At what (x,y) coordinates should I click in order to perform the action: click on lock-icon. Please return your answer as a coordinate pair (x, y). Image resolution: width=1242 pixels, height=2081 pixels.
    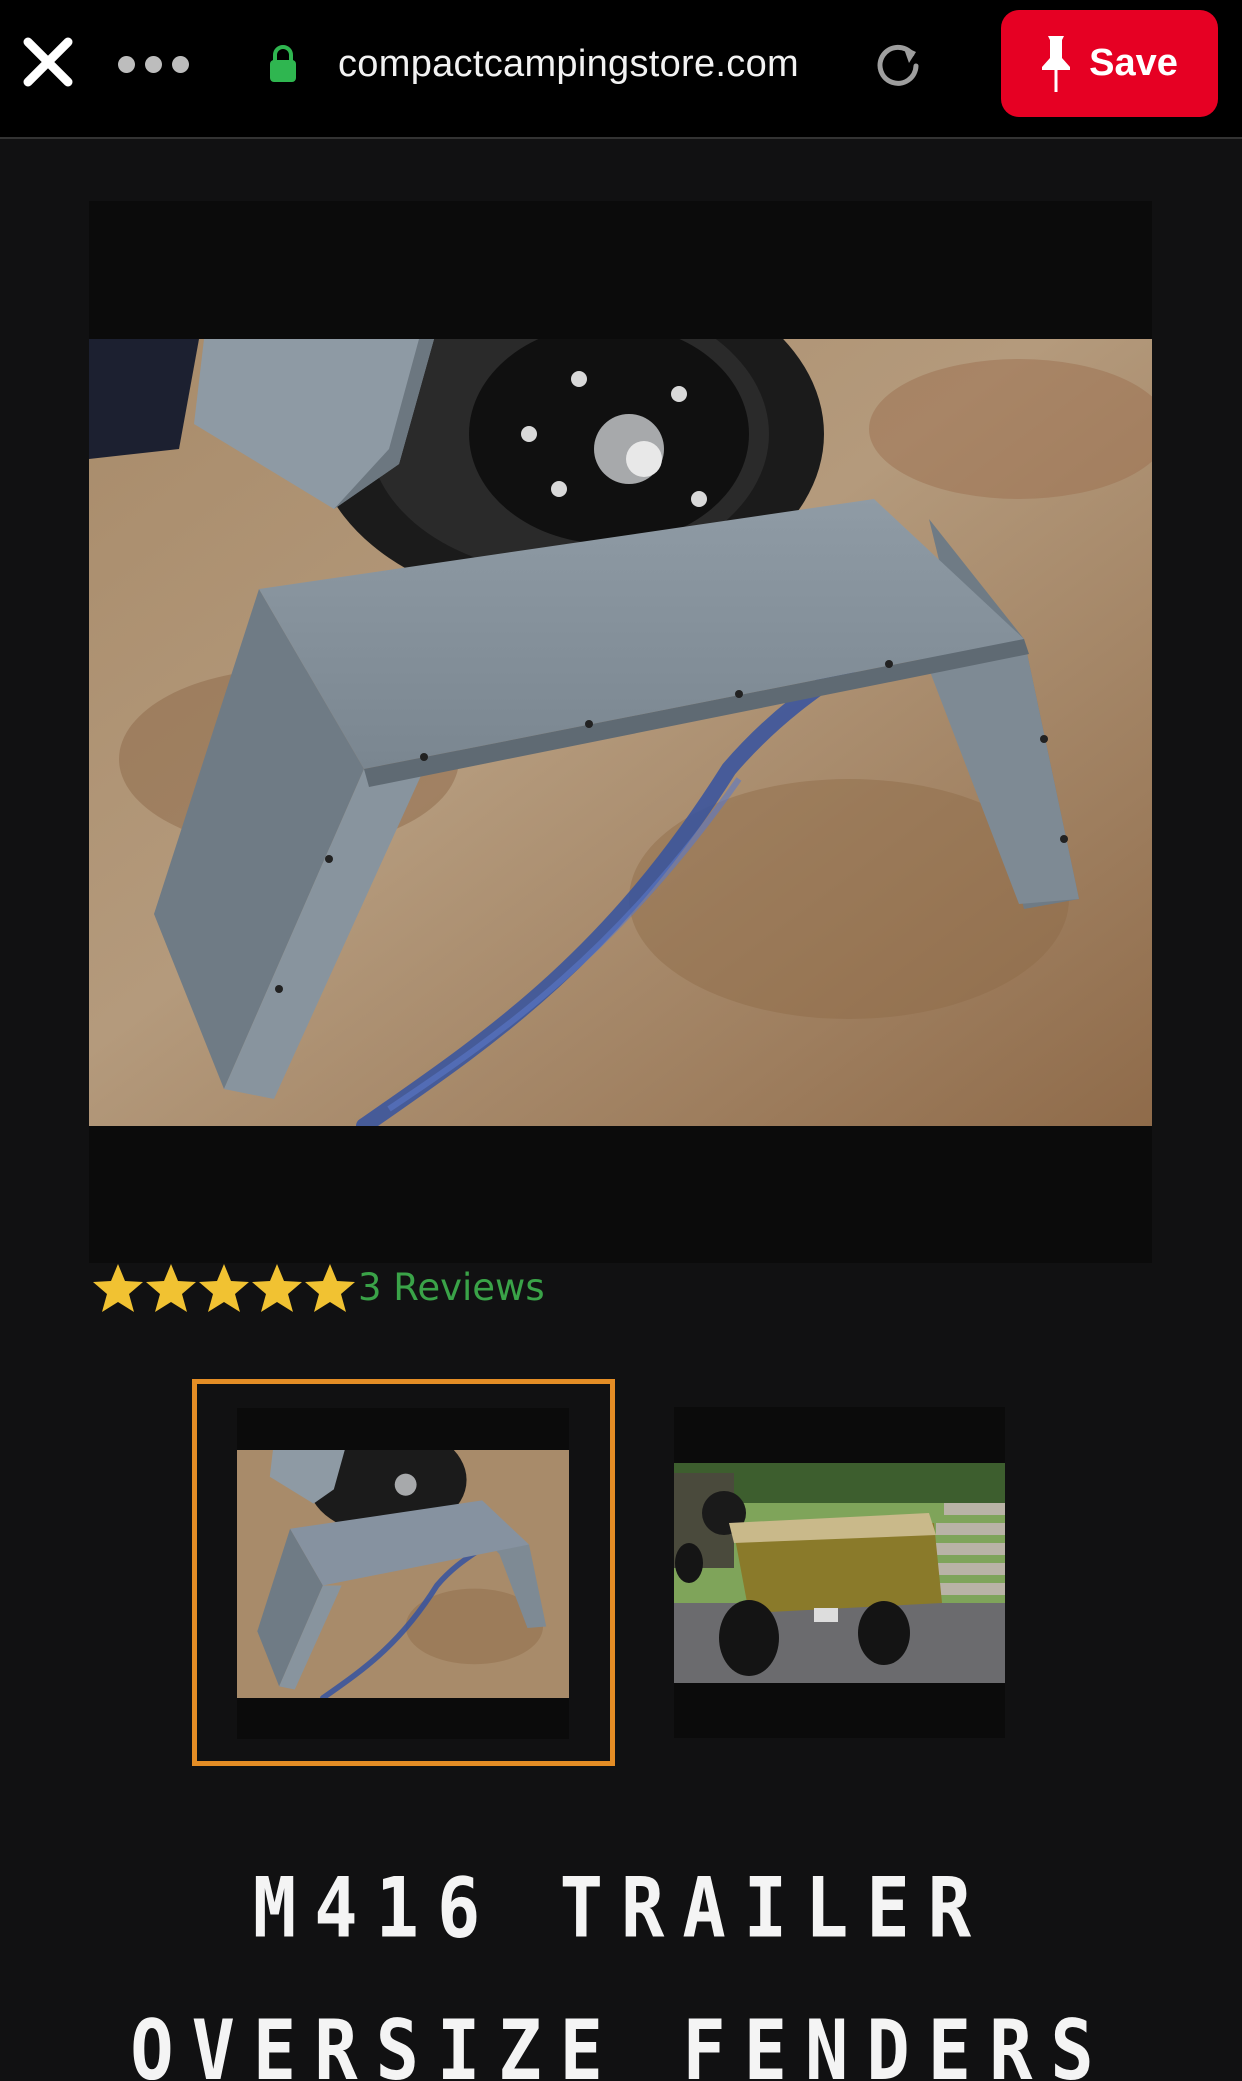
    Looking at the image, I should click on (283, 64).